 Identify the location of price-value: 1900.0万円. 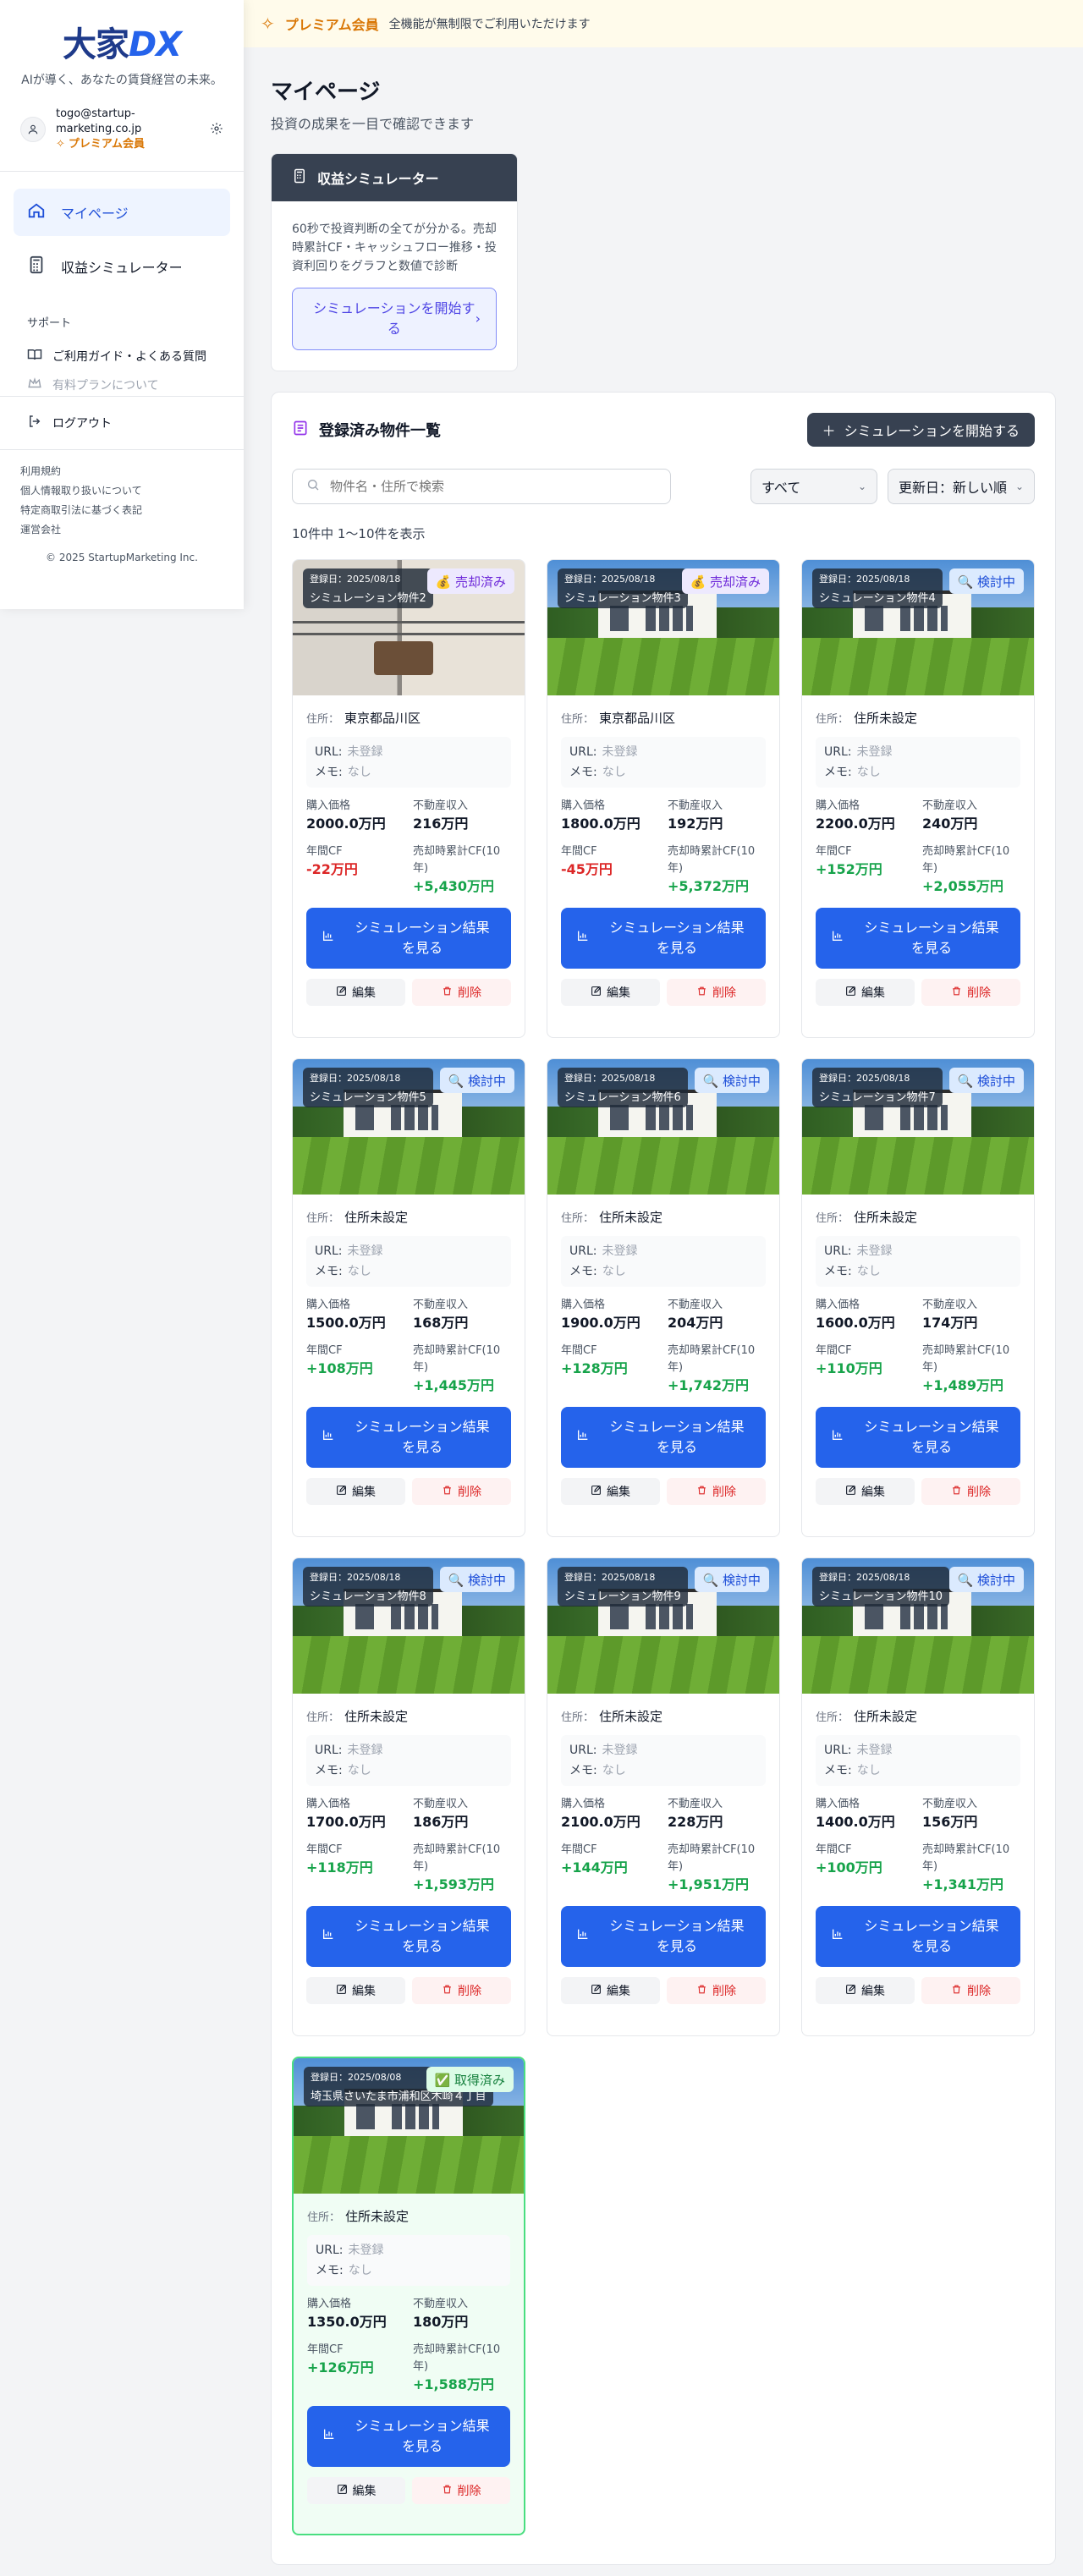
(600, 1323).